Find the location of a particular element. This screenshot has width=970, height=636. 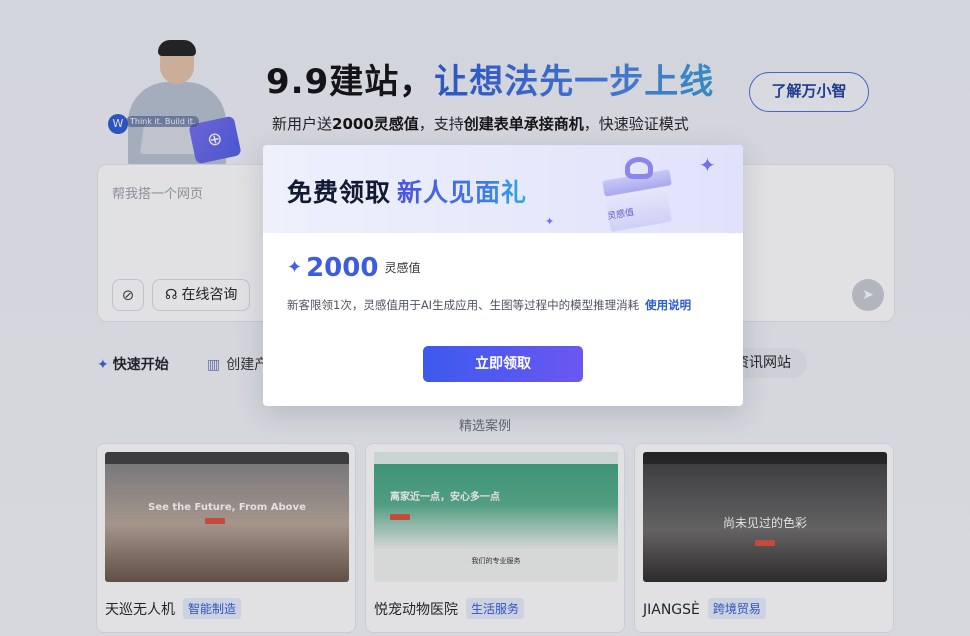

credit-unit: 灵感值 is located at coordinates (402, 268).